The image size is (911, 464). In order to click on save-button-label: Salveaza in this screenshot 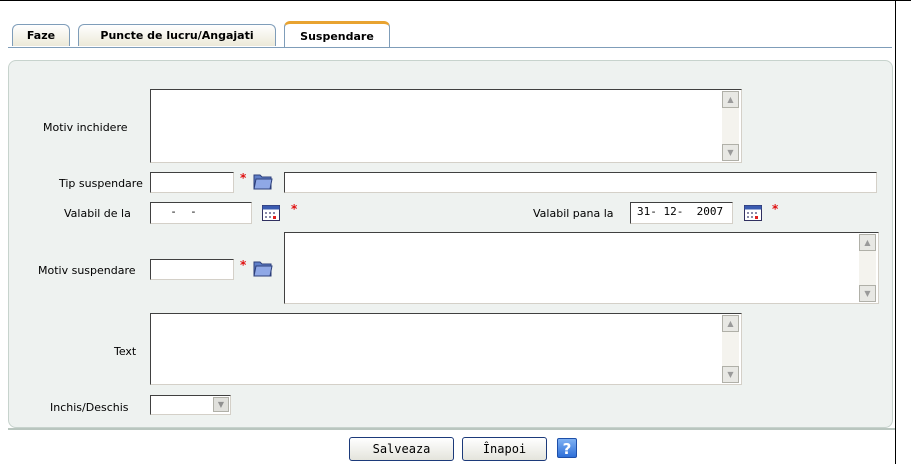, I will do `click(401, 449)`.